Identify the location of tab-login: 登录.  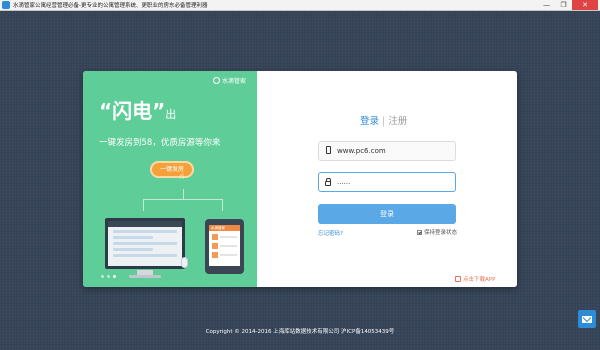
(369, 121).